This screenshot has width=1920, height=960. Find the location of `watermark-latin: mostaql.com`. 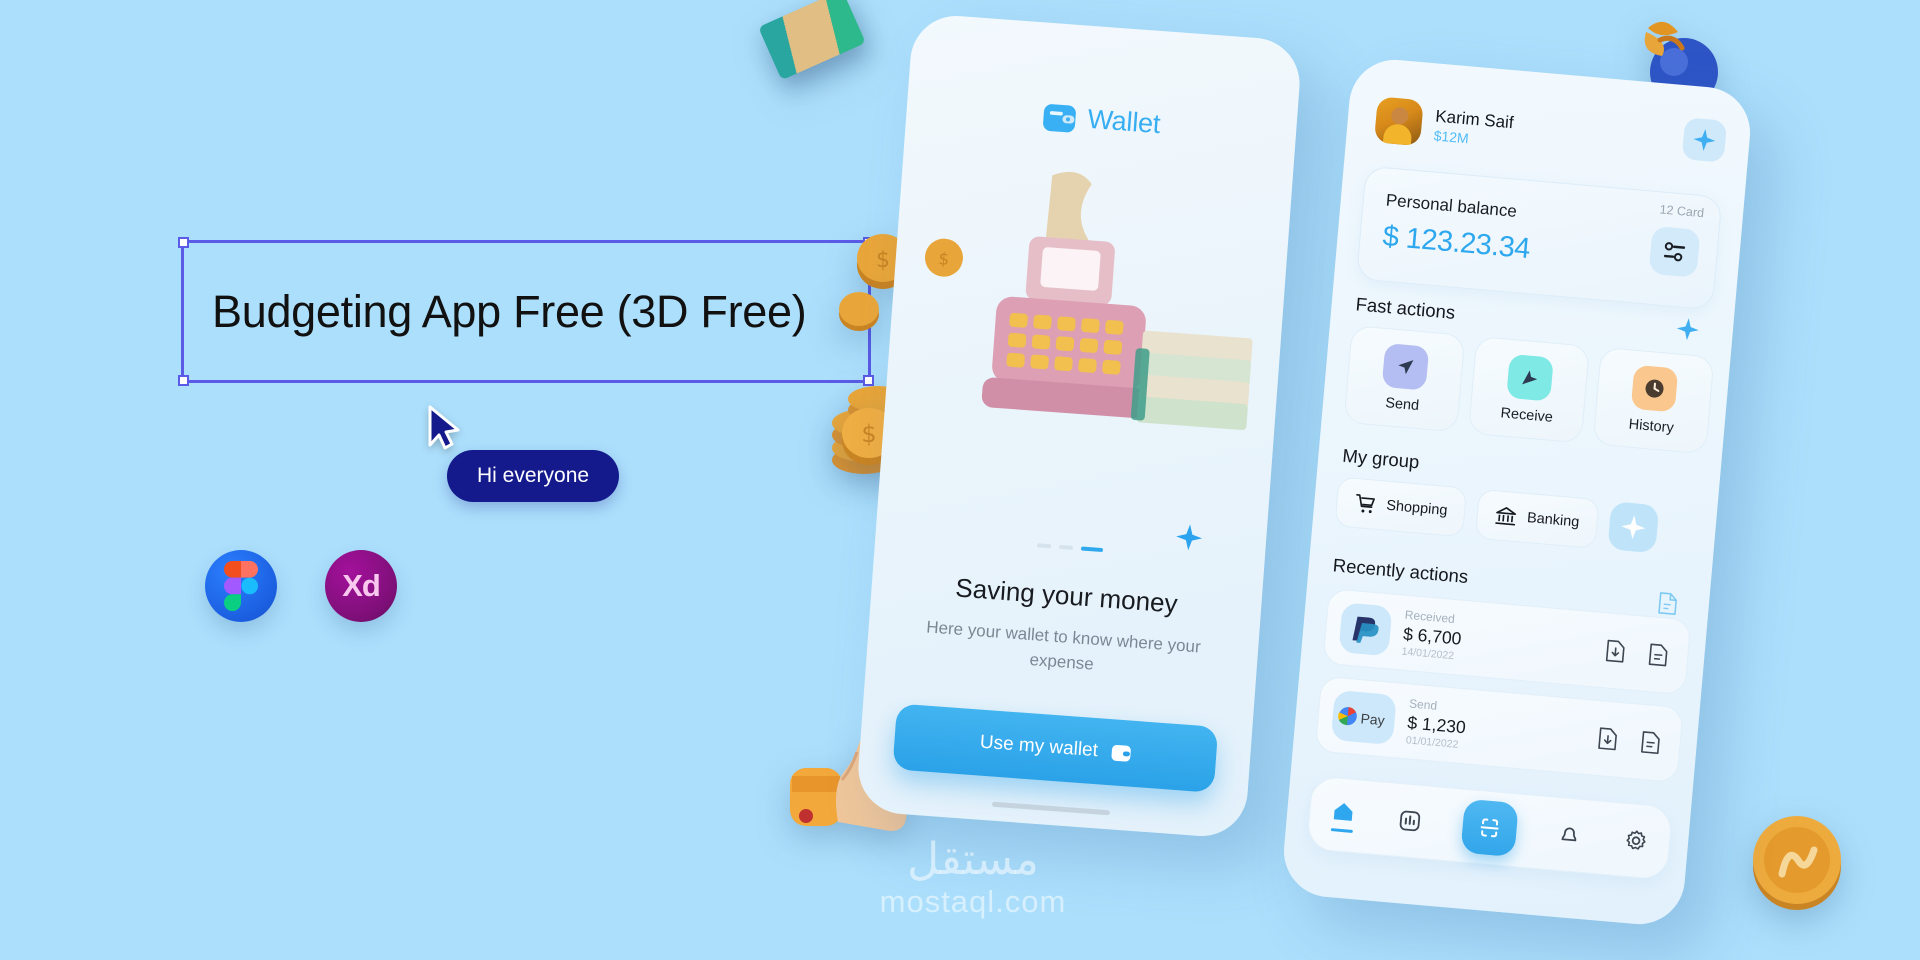

watermark-latin: mostaql.com is located at coordinates (973, 901).